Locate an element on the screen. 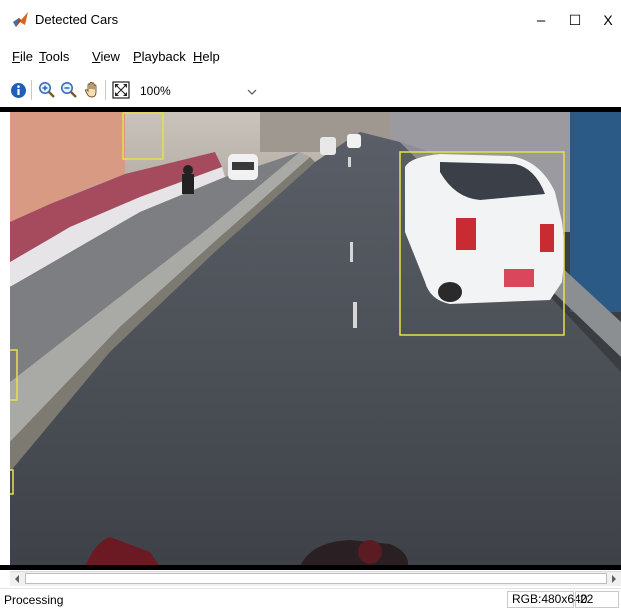  maximize-icon: ☐ is located at coordinates (575, 19).